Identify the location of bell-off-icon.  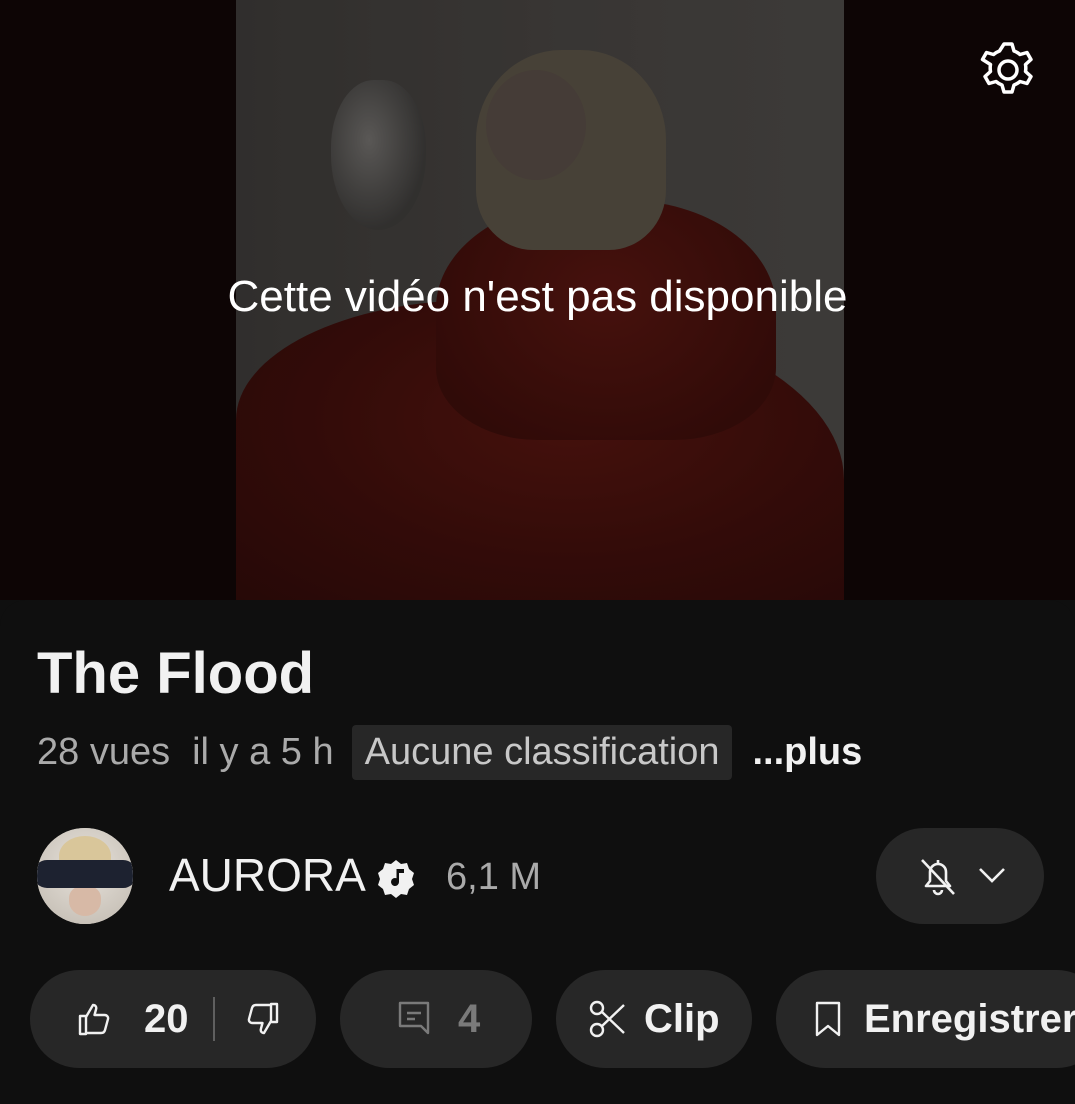
(938, 877).